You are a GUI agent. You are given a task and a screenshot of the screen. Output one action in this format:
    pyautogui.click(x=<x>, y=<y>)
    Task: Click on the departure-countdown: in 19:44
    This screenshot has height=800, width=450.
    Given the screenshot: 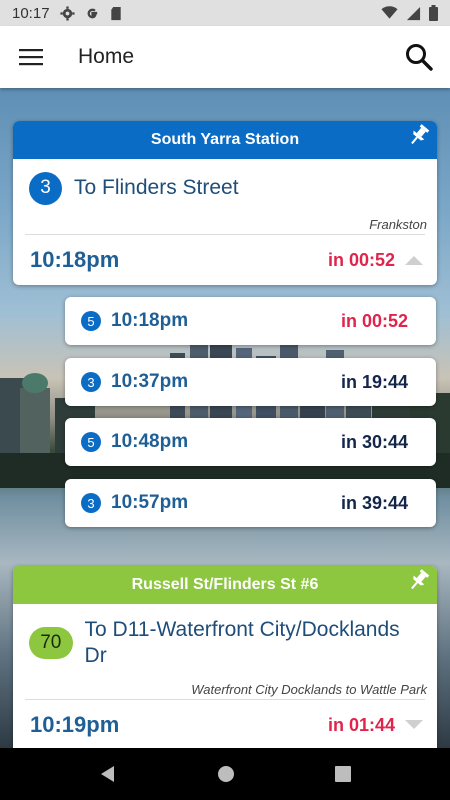 What is the action you would take?
    pyautogui.click(x=374, y=381)
    